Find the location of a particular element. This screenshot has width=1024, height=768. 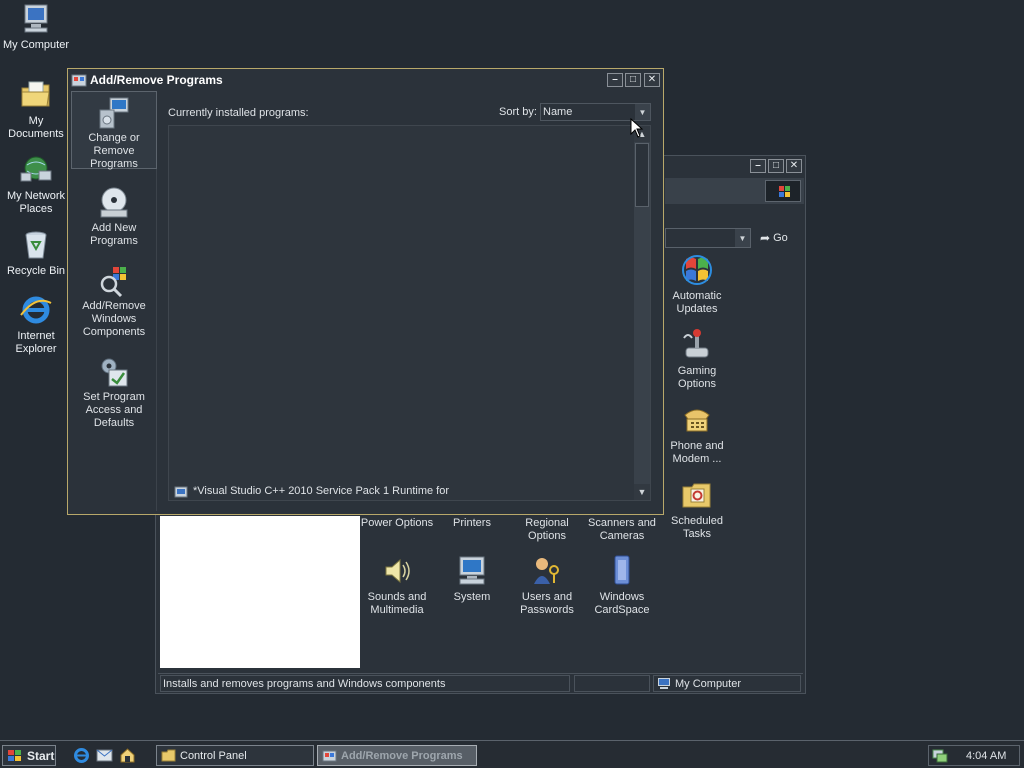

cp-item-automatic-updates: Automatic Updates is located at coordinates (697, 284).